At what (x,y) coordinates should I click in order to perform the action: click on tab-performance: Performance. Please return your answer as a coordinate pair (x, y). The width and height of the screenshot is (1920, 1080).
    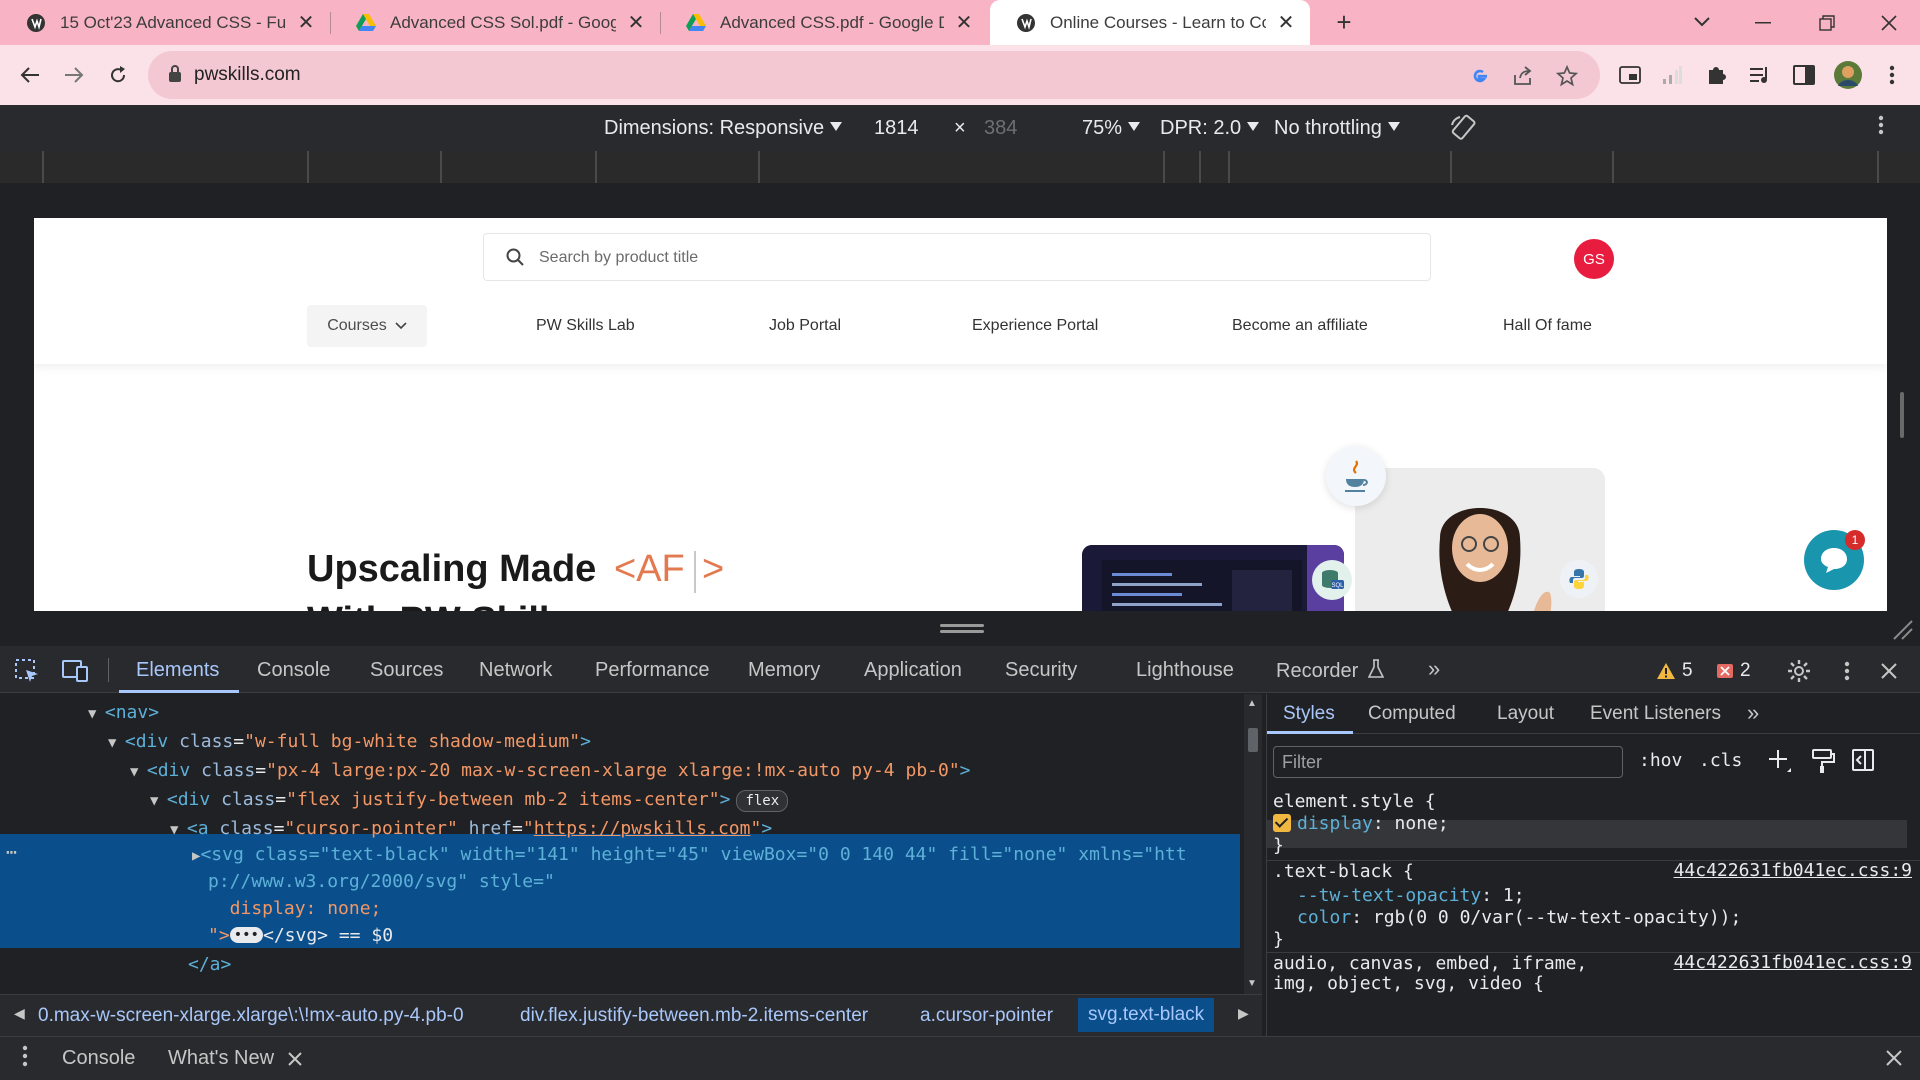
    Looking at the image, I should click on (652, 670).